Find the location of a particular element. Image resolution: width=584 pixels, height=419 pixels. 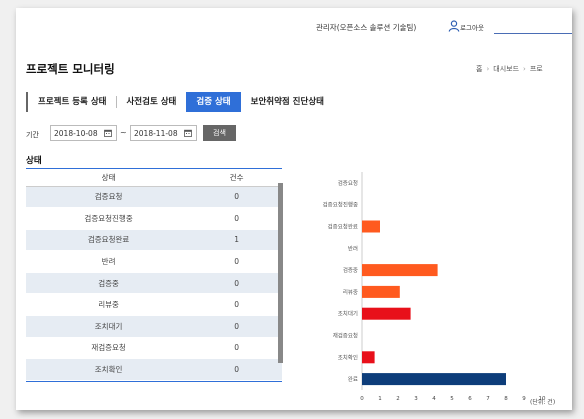

table-row: 반려 0 is located at coordinates (154, 261).